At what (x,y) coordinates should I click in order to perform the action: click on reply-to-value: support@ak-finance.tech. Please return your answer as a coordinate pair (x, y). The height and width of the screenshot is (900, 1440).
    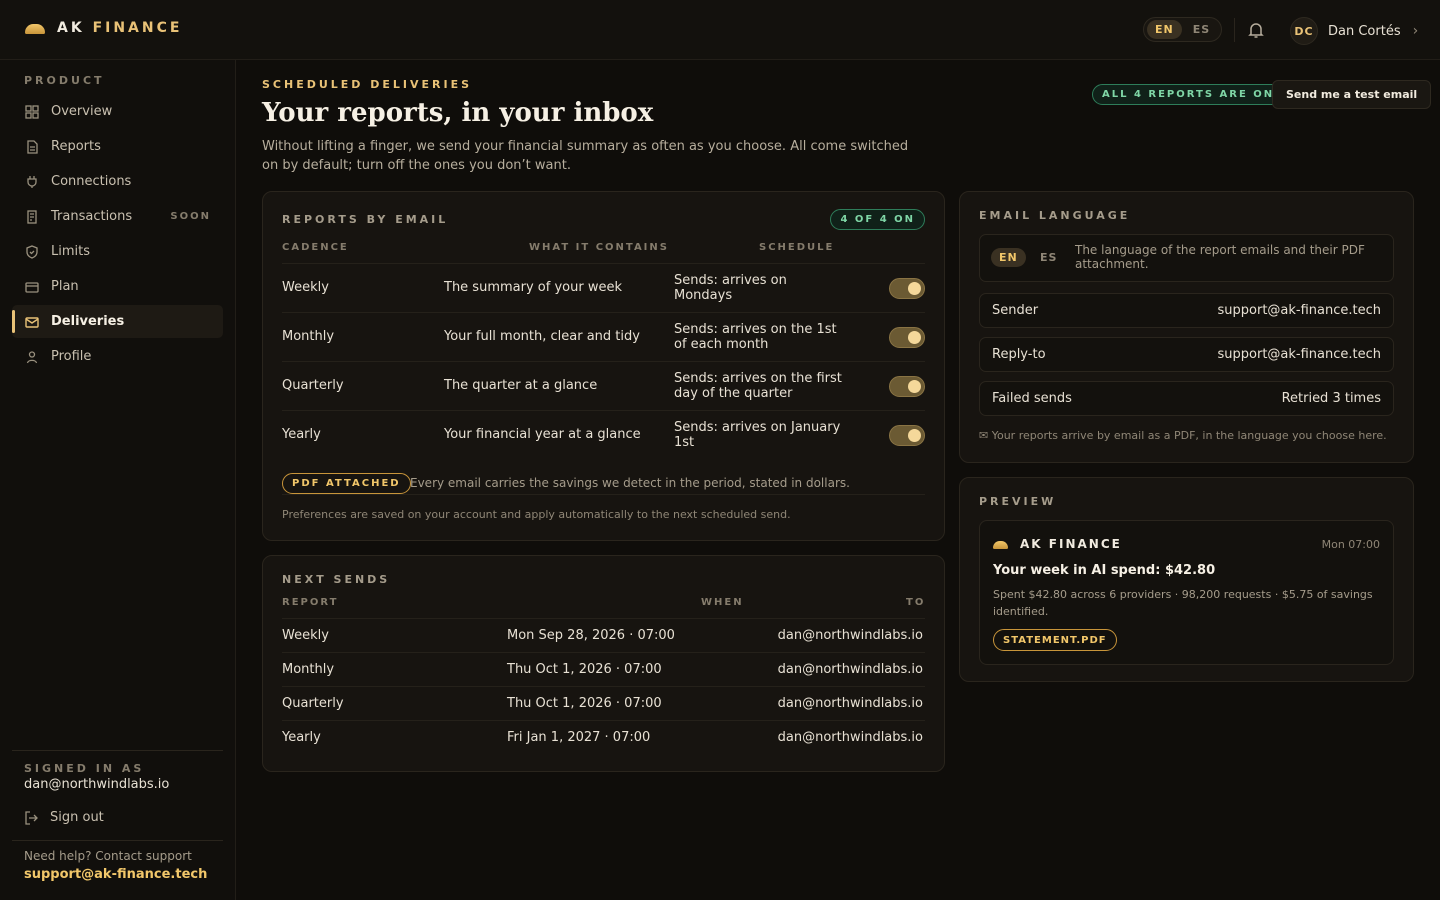
    Looking at the image, I should click on (1299, 354).